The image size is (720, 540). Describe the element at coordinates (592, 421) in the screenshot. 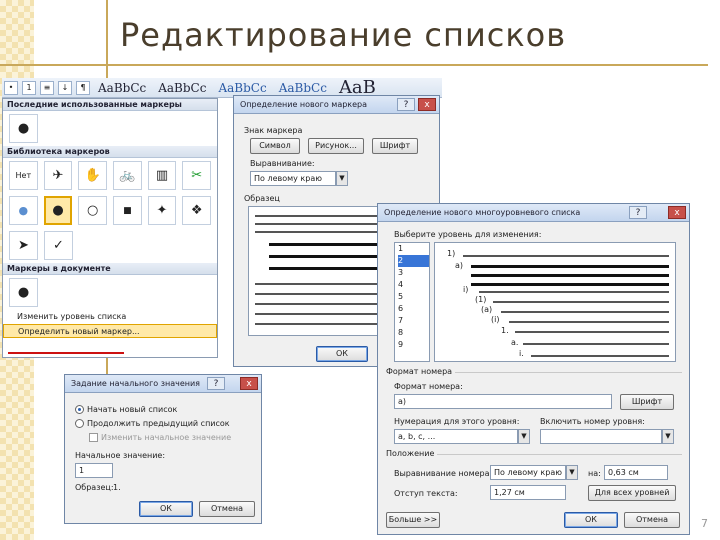

I see `include-level-label: Включить номер уровня:` at that location.